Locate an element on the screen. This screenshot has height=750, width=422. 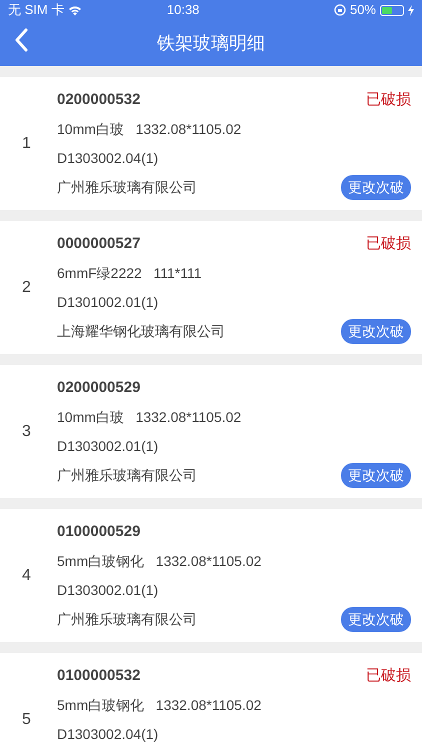
part-code: D1301002.01(1) is located at coordinates (107, 302).